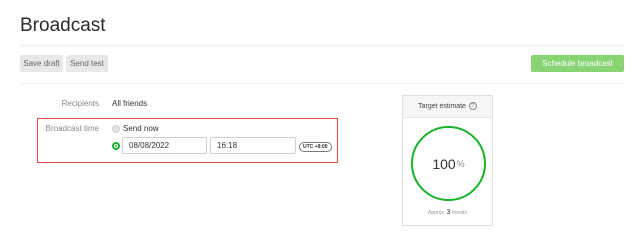 This screenshot has width=640, height=246. What do you see at coordinates (164, 145) in the screenshot?
I see `date-input: 08/08/2022` at bounding box center [164, 145].